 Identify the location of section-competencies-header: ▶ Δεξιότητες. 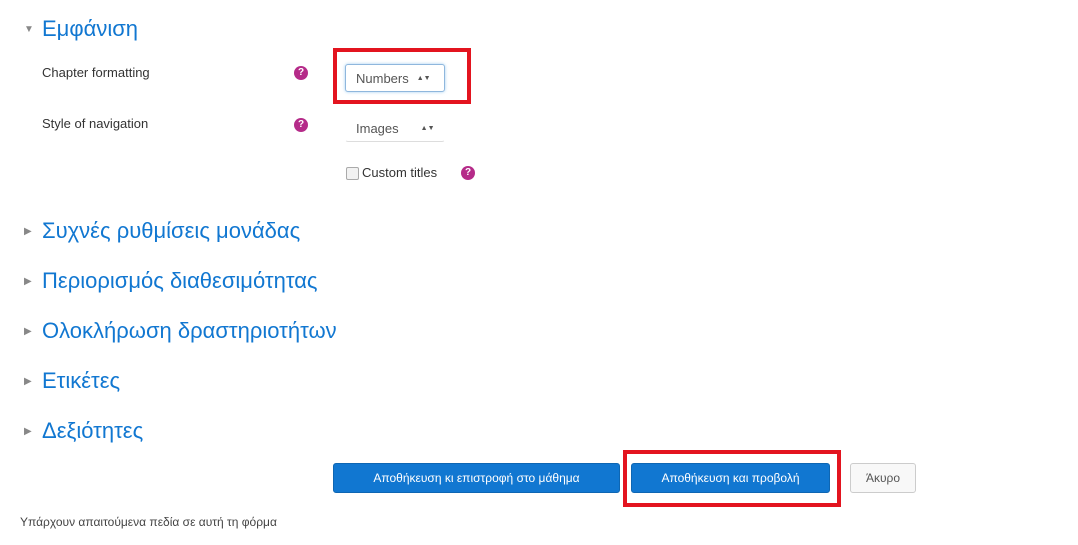
(83, 431).